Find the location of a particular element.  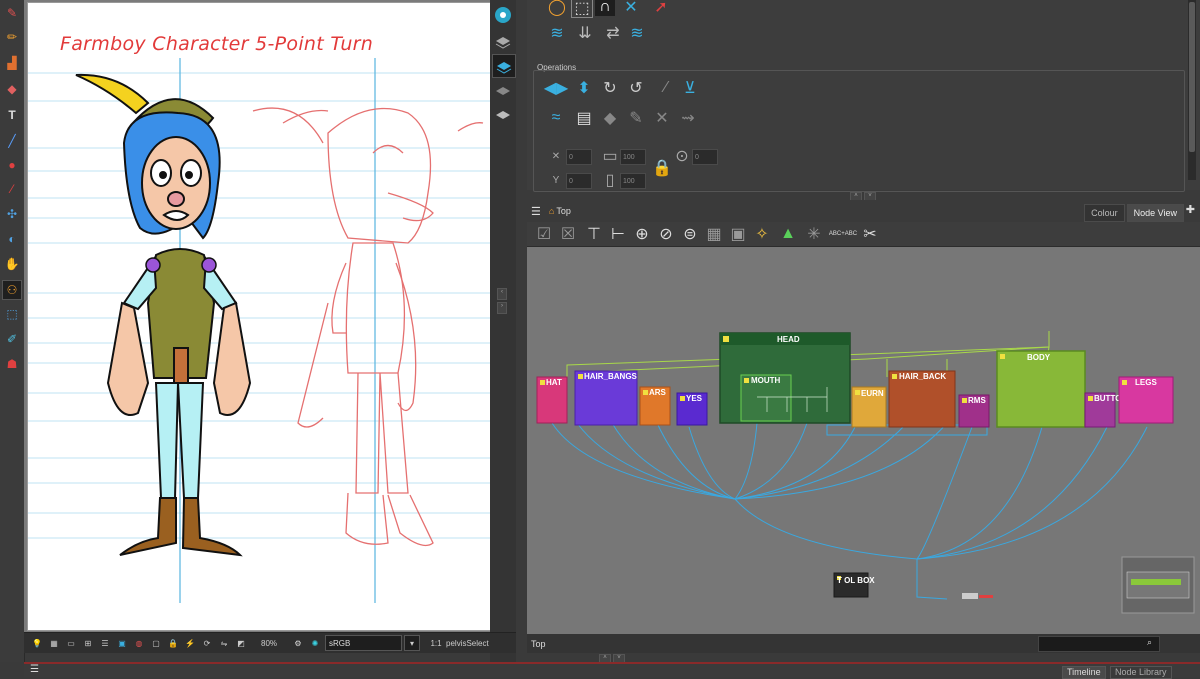

flatten-icon: ▤ is located at coordinates (584, 118).